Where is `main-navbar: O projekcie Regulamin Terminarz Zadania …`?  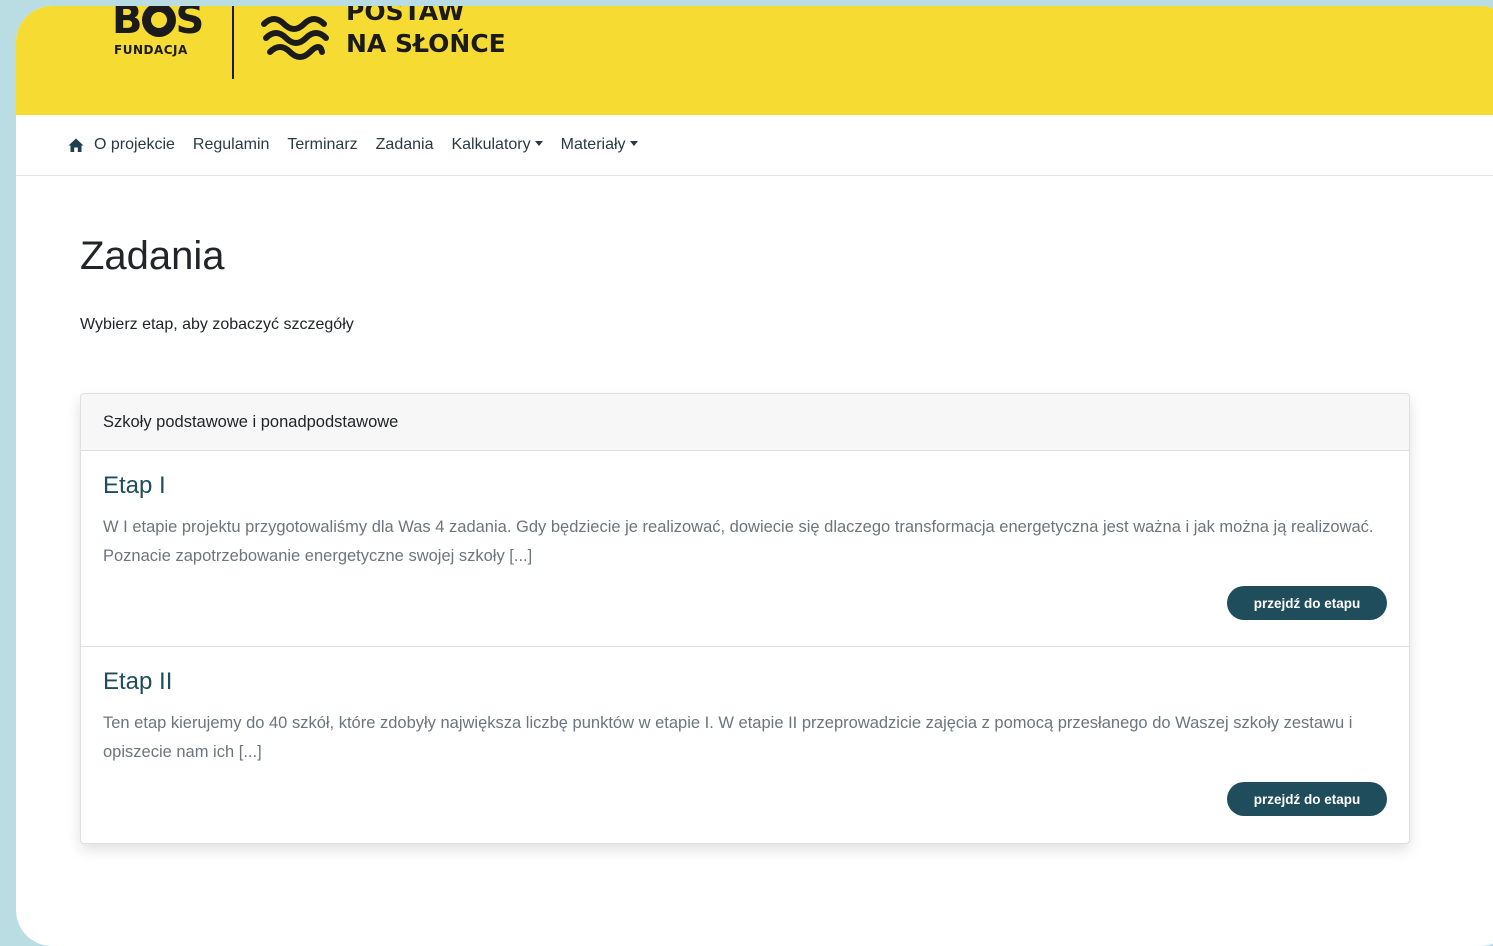 main-navbar: O projekcie Regulamin Terminarz Zadania … is located at coordinates (754, 145).